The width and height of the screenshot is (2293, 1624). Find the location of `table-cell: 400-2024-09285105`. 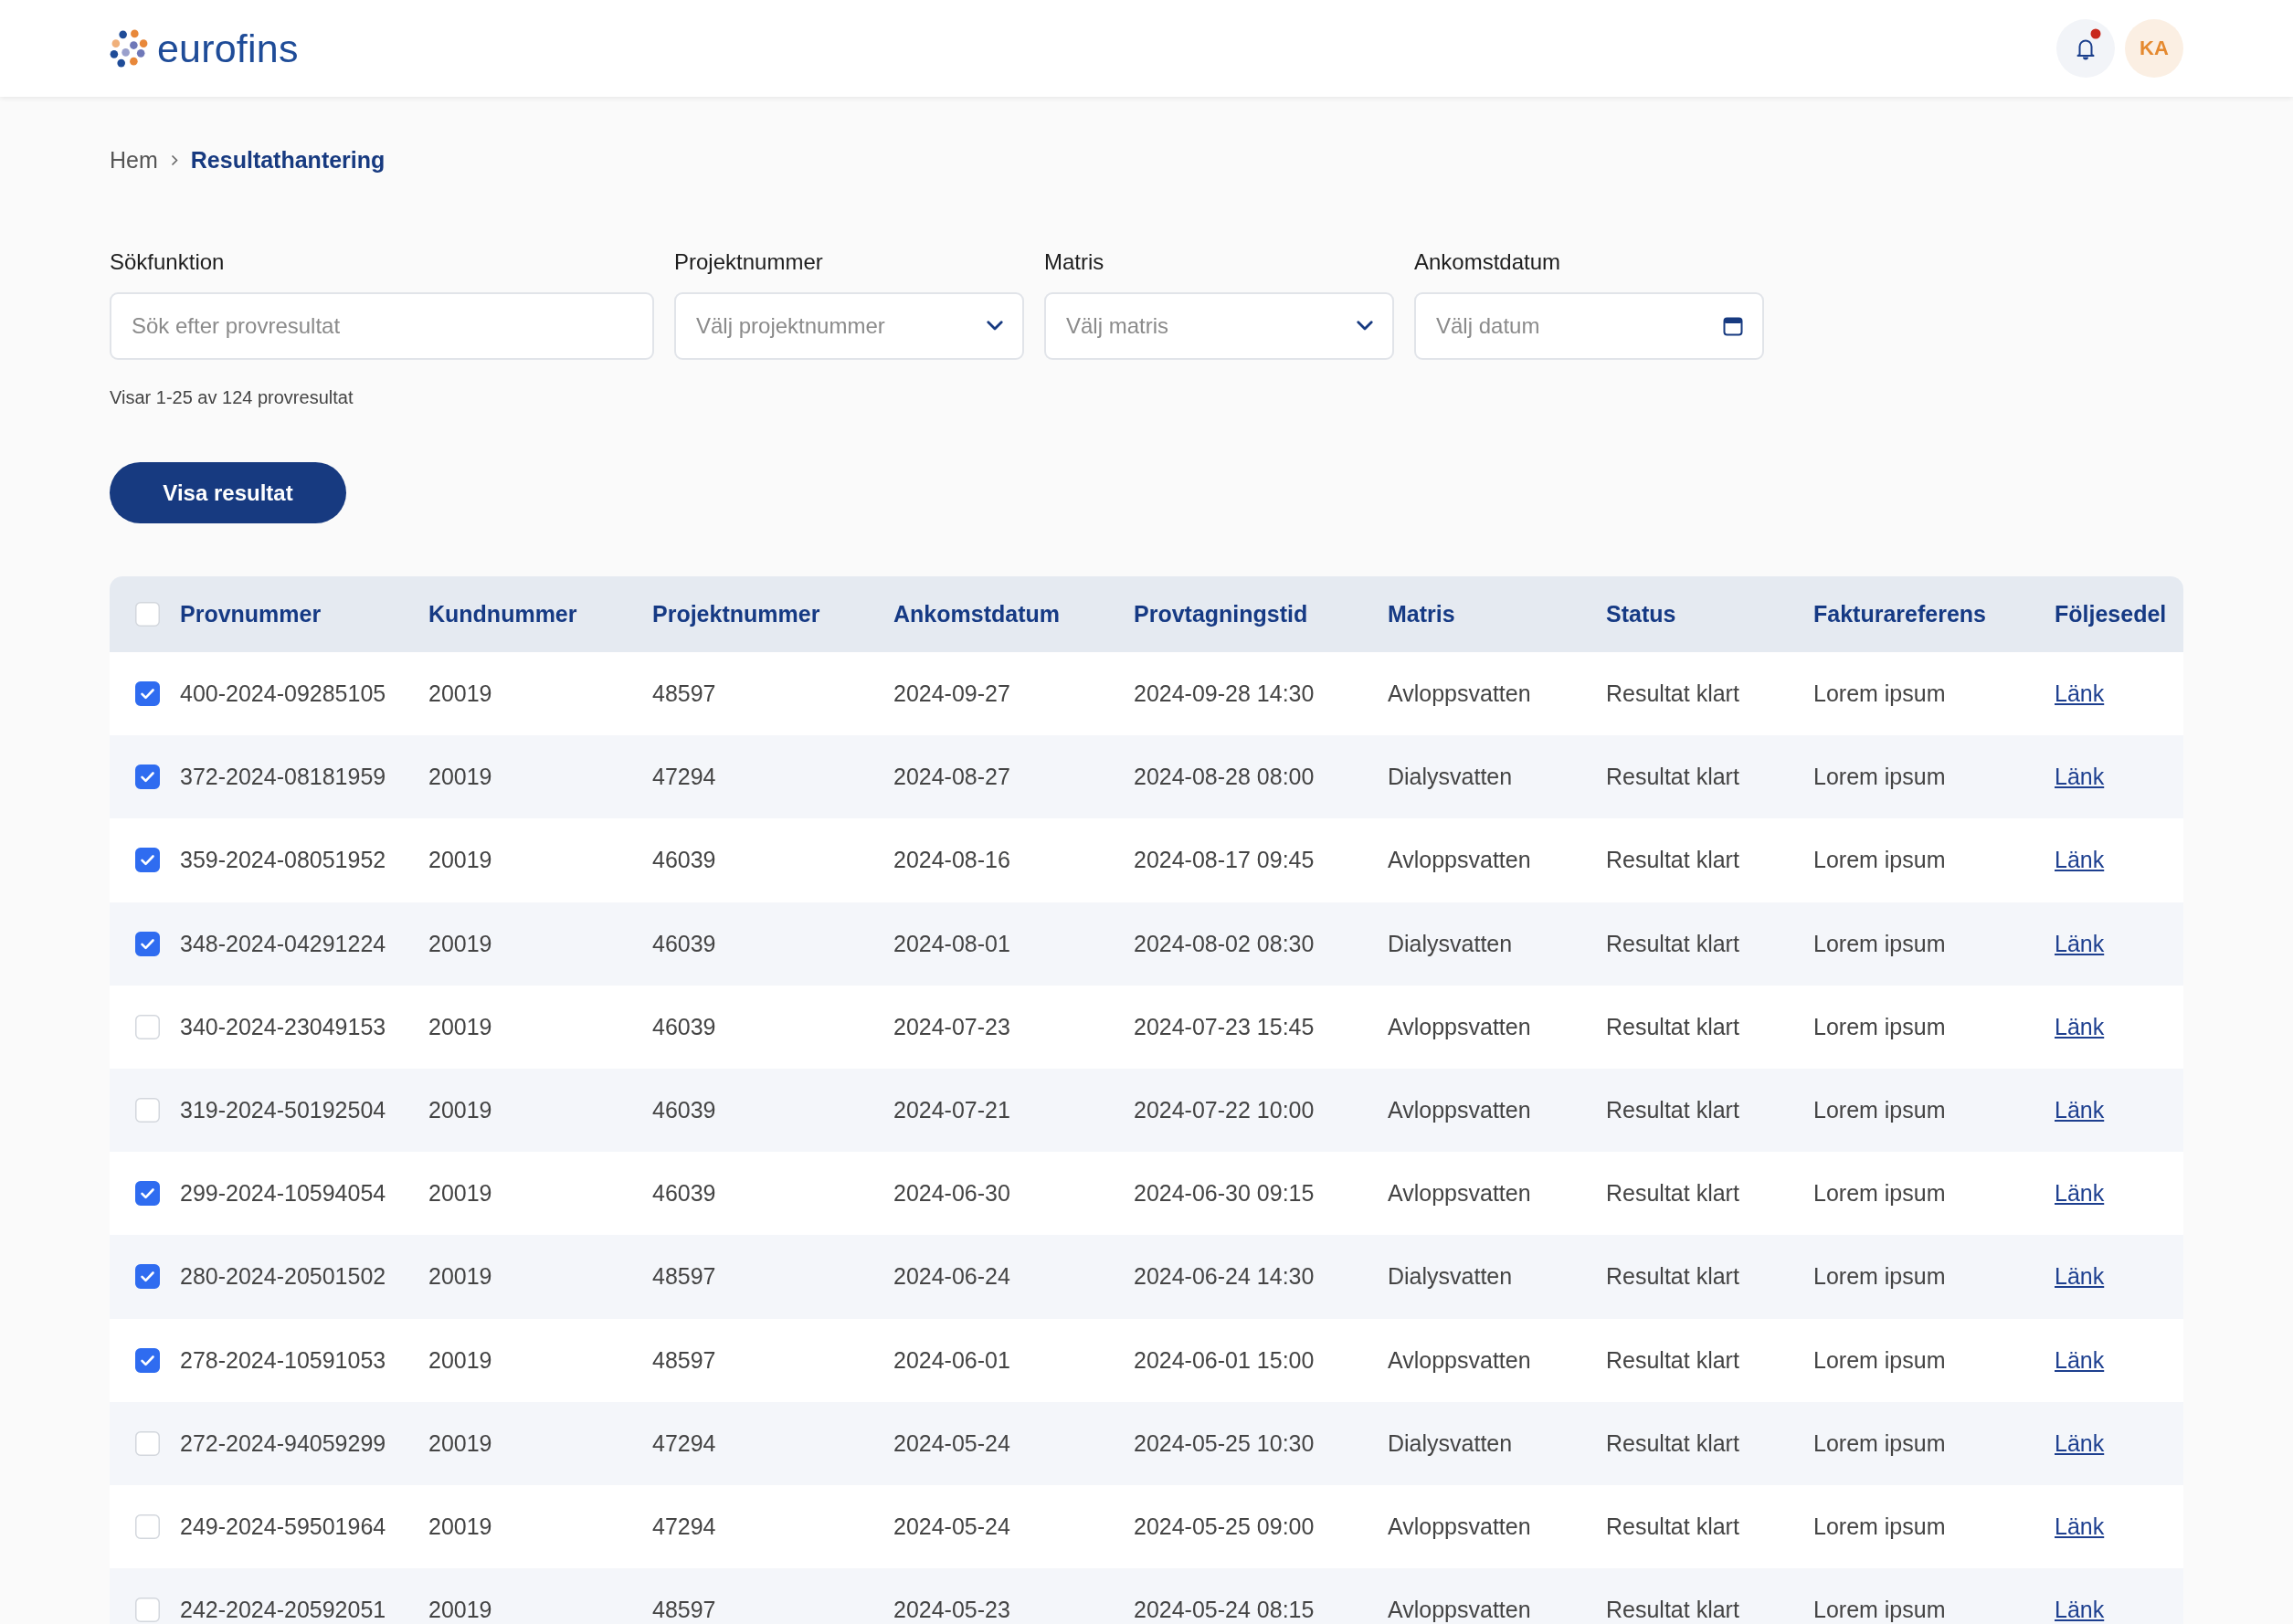

table-cell: 400-2024-09285105 is located at coordinates (283, 694).